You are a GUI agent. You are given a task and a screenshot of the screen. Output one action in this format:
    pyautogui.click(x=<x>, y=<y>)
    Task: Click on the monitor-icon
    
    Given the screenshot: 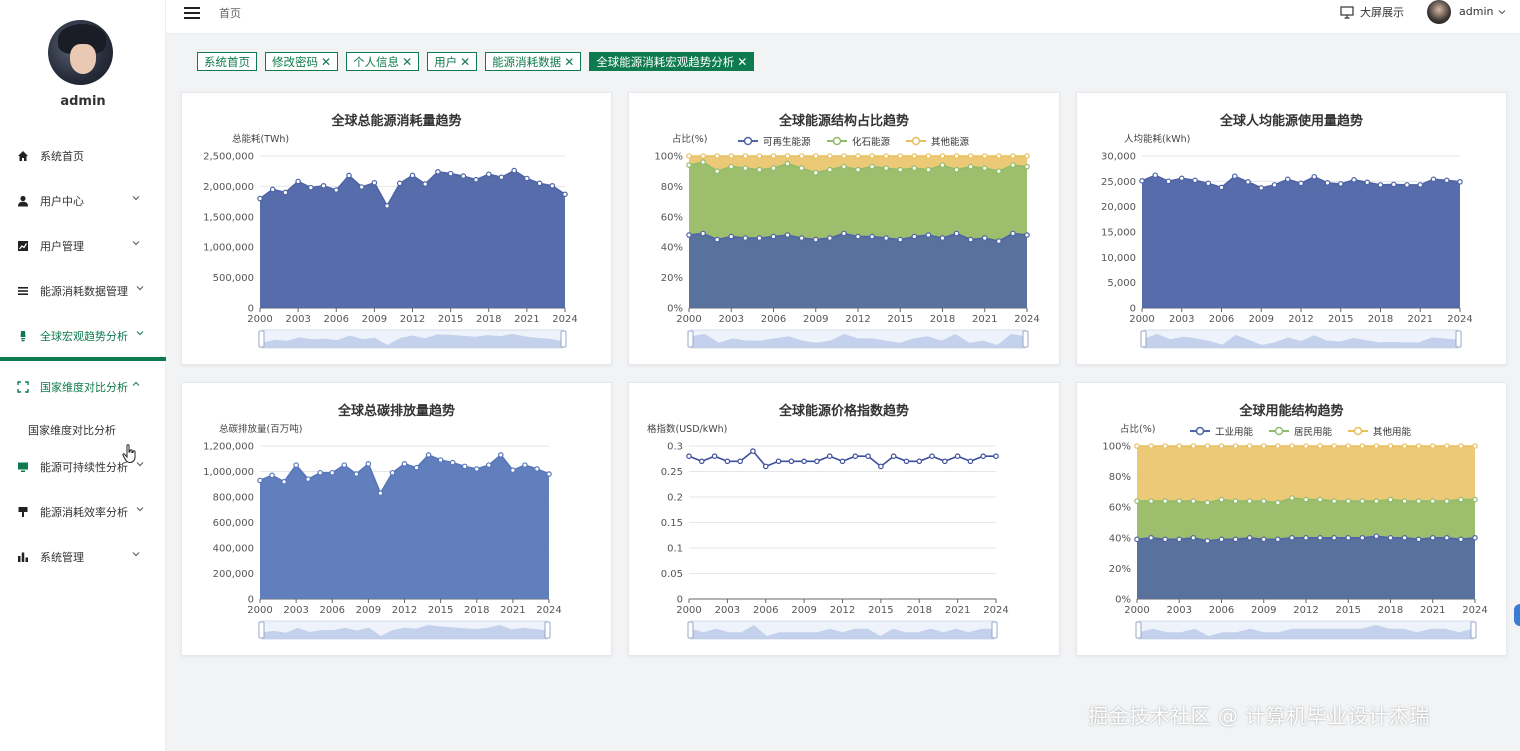 What is the action you would take?
    pyautogui.click(x=23, y=467)
    